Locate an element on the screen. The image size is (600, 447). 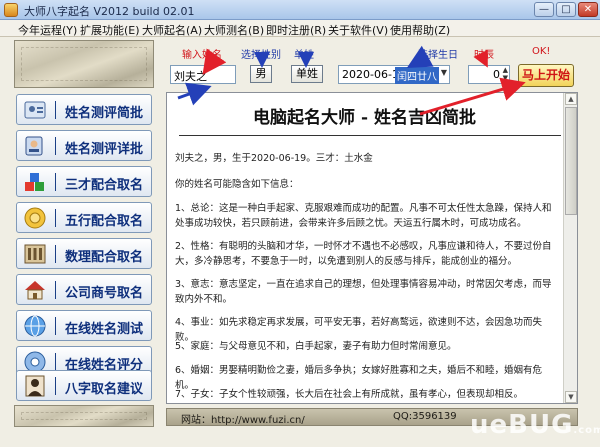
globe-icon is located at coordinates (35, 326).